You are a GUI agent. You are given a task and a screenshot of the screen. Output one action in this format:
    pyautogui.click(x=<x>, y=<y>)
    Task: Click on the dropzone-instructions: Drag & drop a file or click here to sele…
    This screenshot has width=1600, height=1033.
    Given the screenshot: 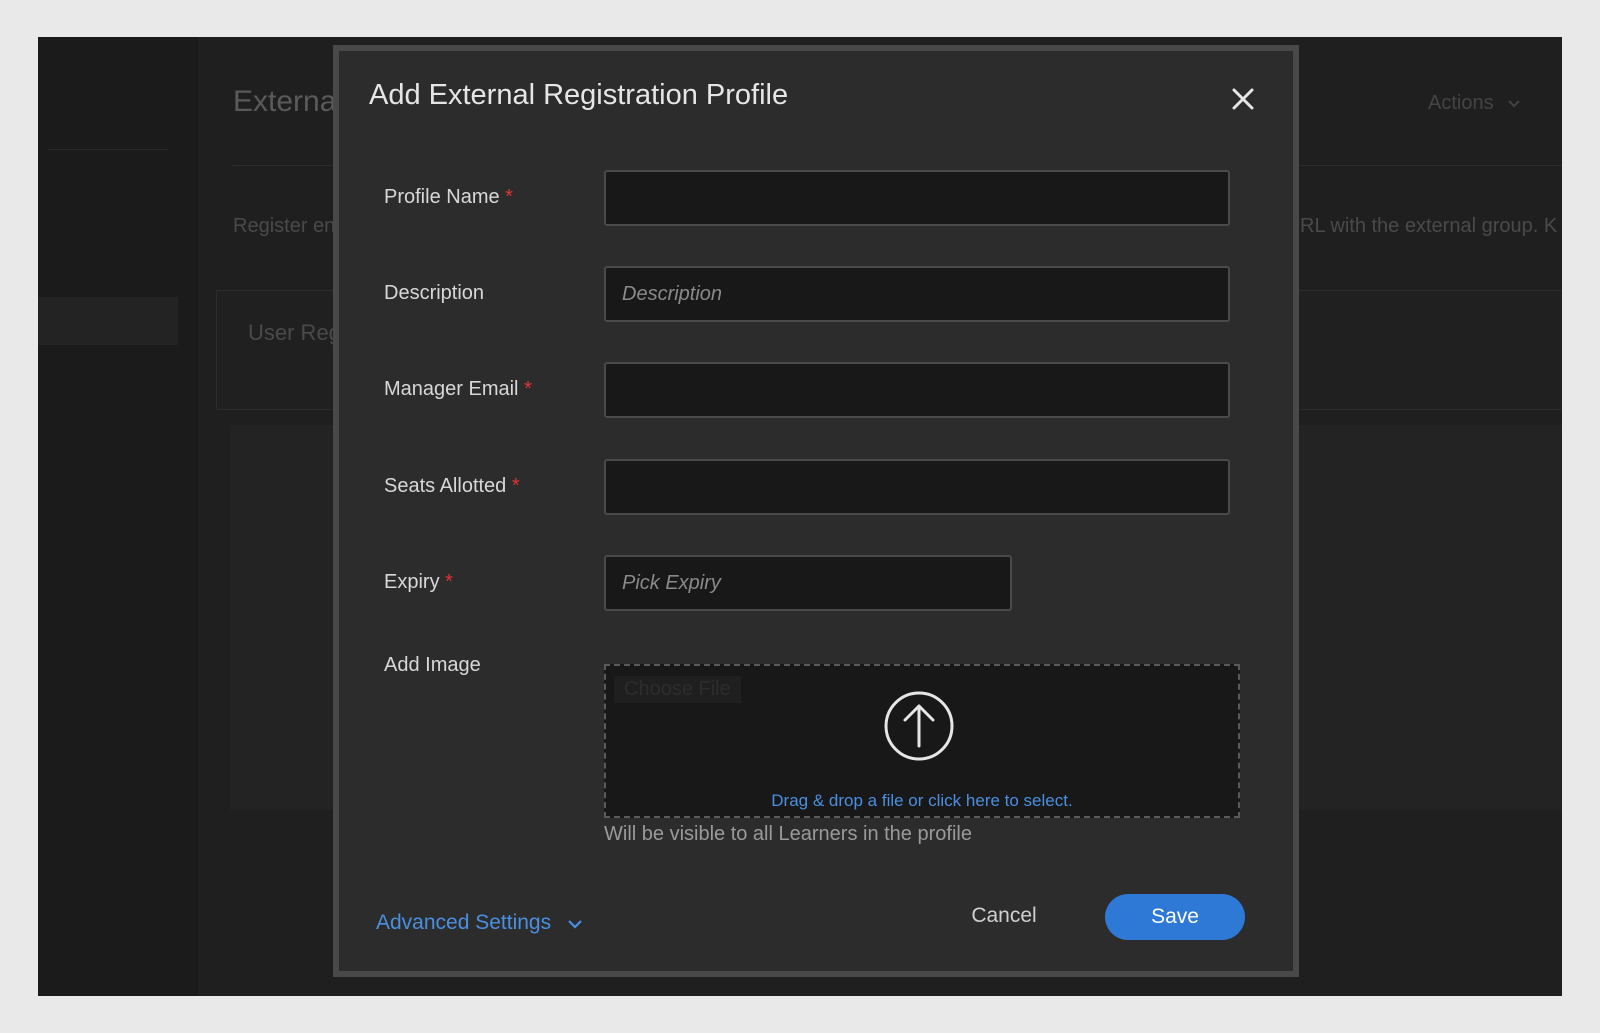 What is the action you would take?
    pyautogui.click(x=922, y=801)
    